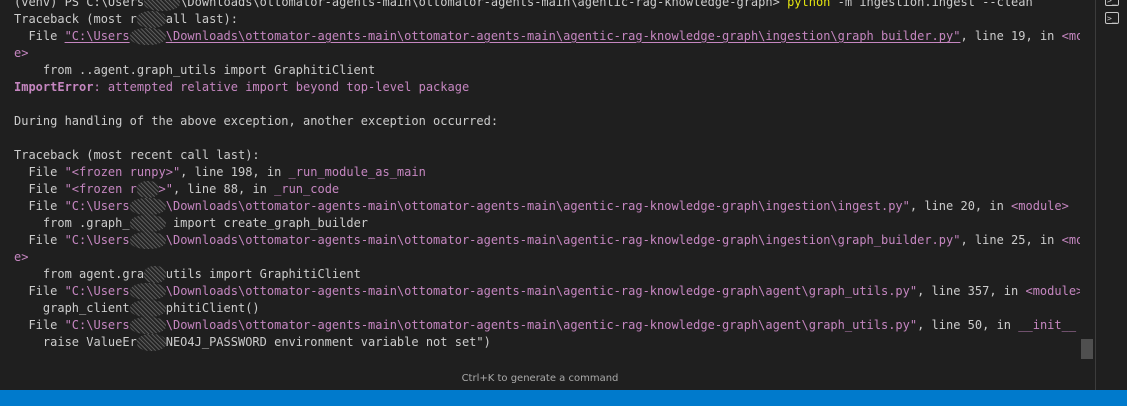 Image resolution: width=1127 pixels, height=406 pixels. Describe the element at coordinates (72, 308) in the screenshot. I see `terminal-text: graph_client` at that location.